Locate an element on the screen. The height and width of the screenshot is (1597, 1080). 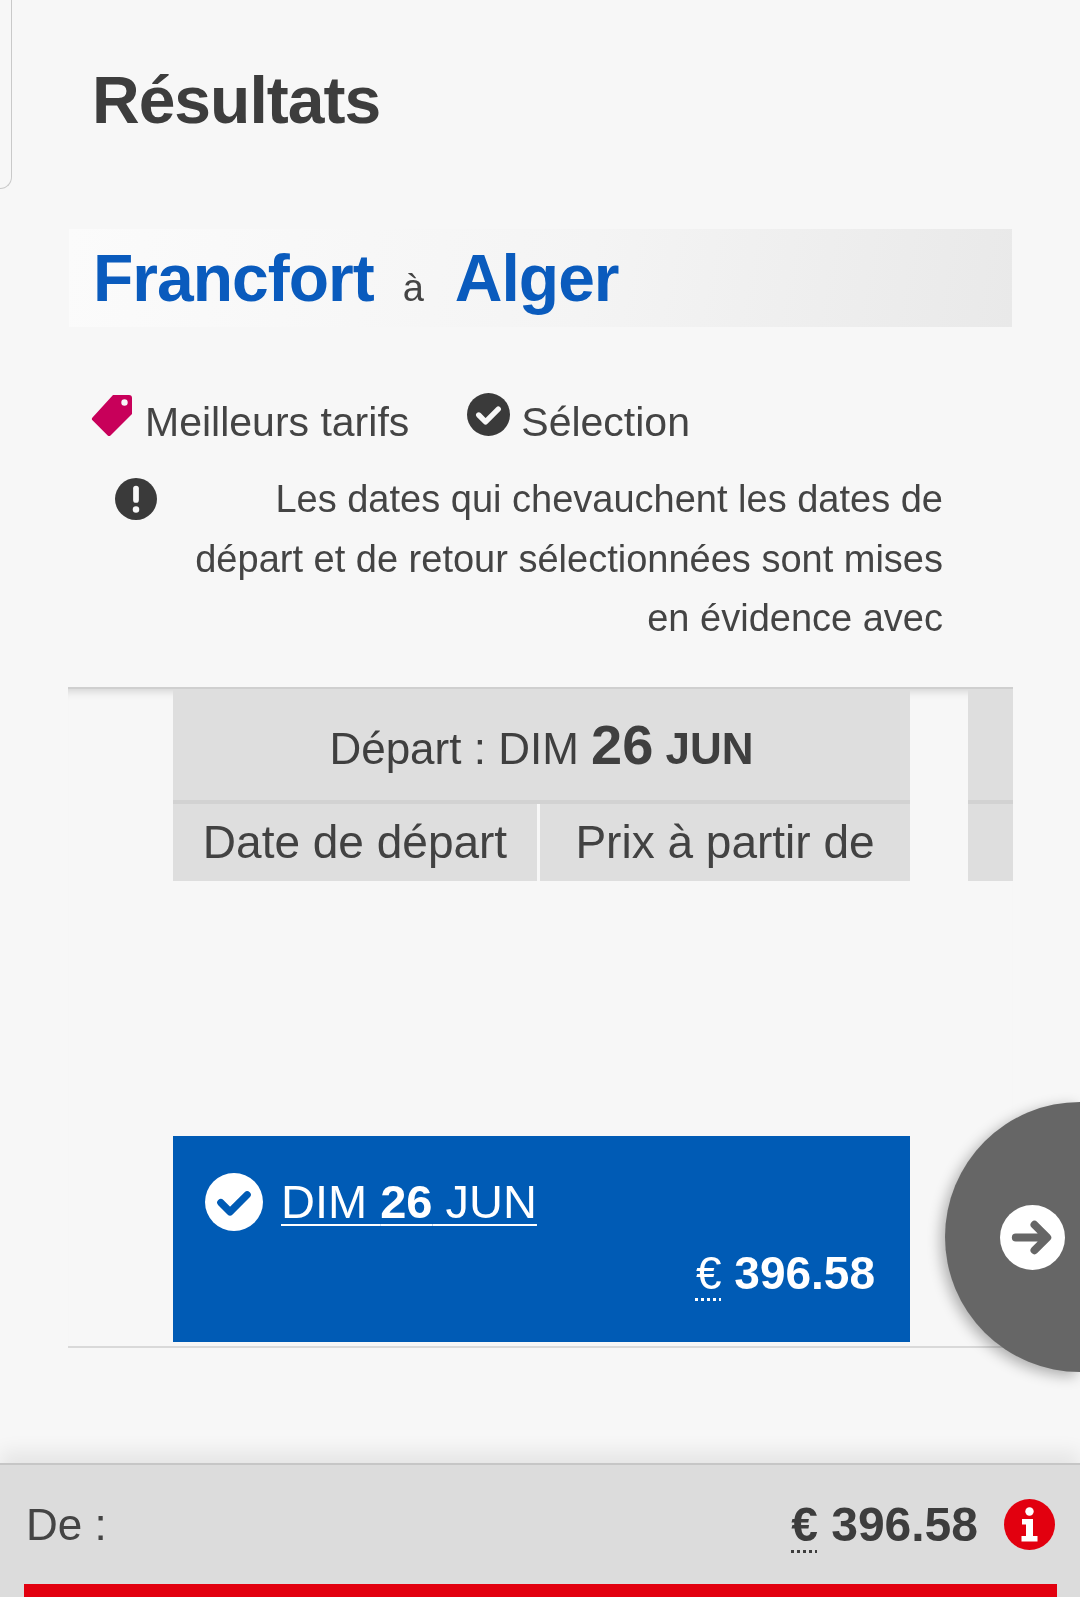
column-header: Départ : DIM 26 JUN is located at coordinates (541, 746).